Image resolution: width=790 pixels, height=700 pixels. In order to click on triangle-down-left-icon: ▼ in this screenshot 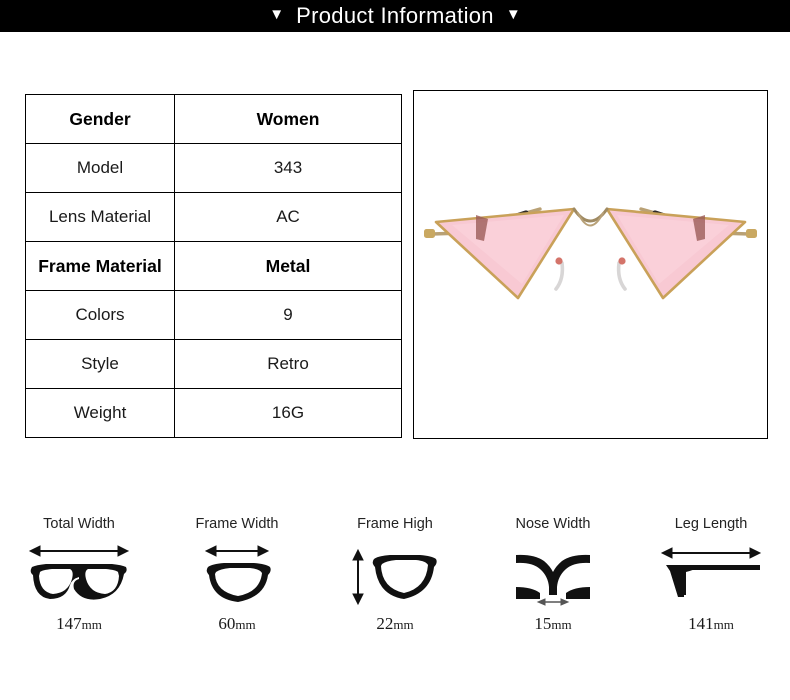, I will do `click(277, 14)`.